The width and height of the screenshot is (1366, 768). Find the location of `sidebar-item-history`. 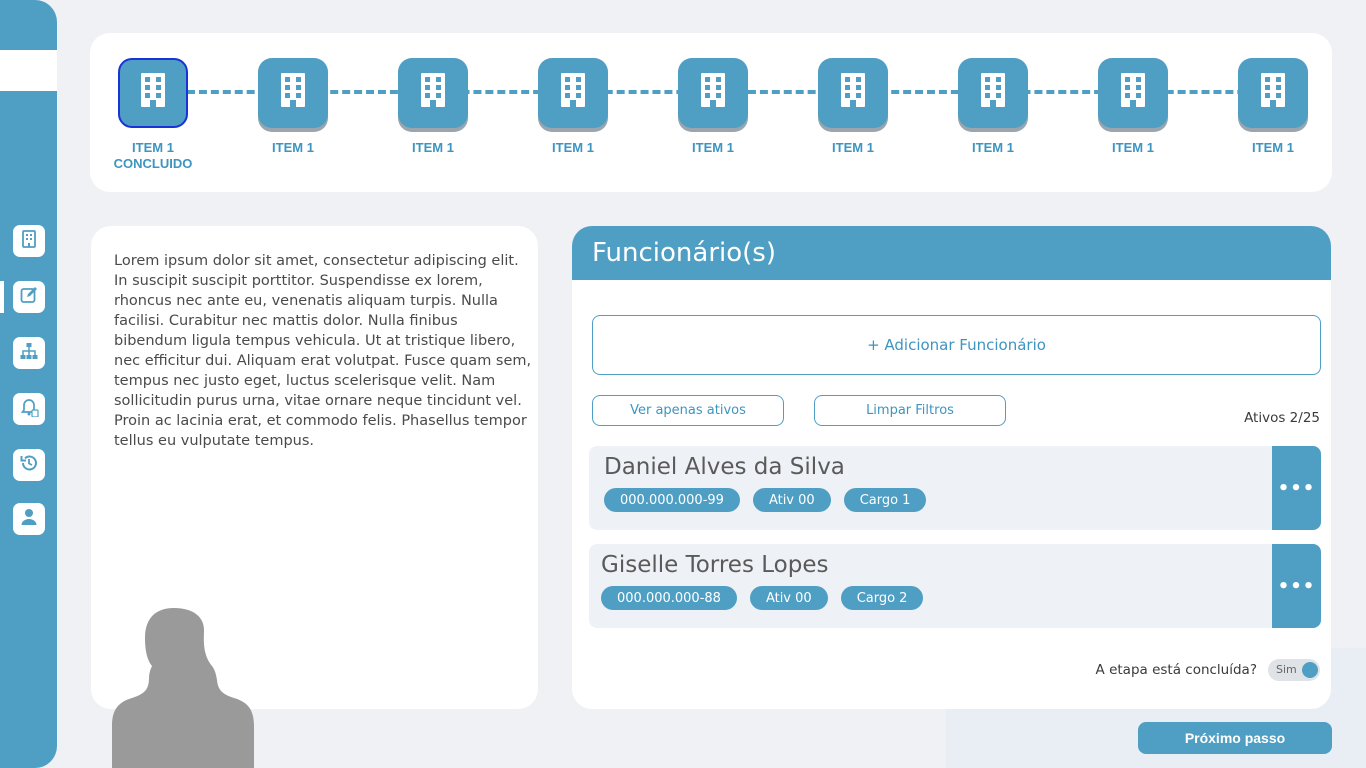

sidebar-item-history is located at coordinates (29, 465).